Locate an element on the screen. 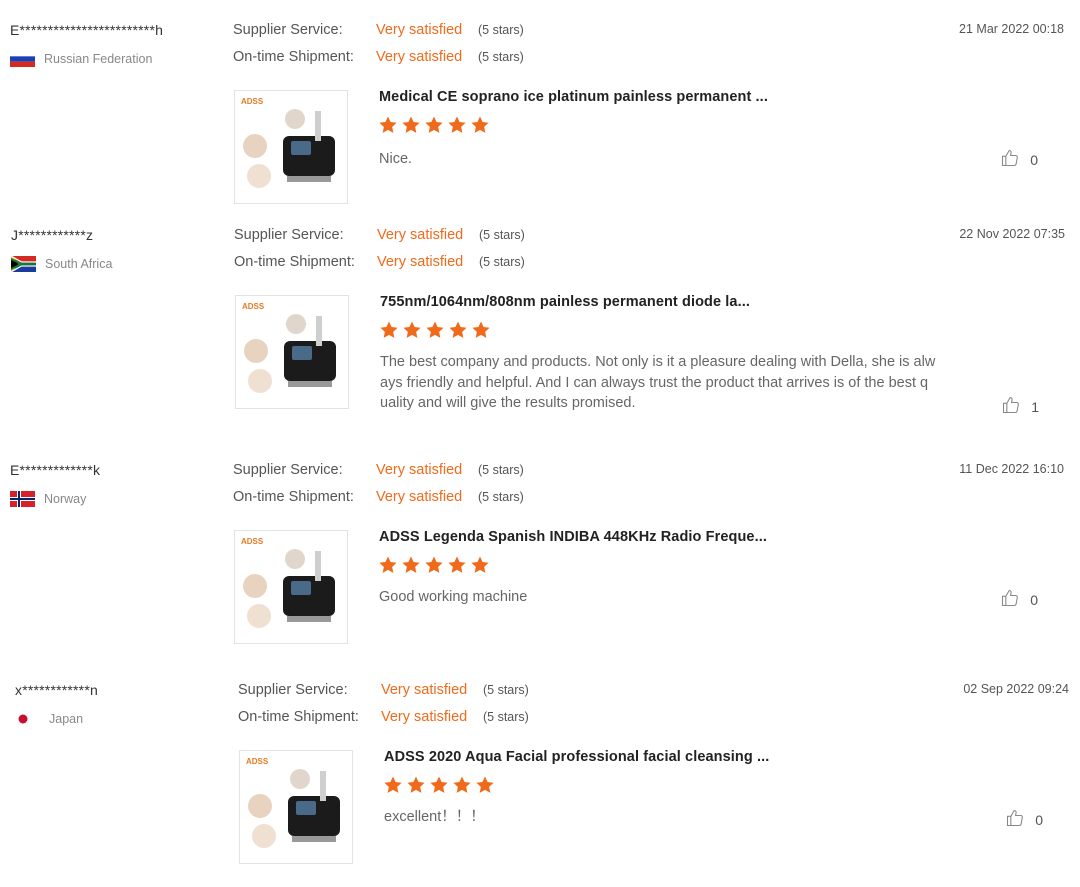  review-date: 02 Sep 2022 09:24 is located at coordinates (1016, 689).